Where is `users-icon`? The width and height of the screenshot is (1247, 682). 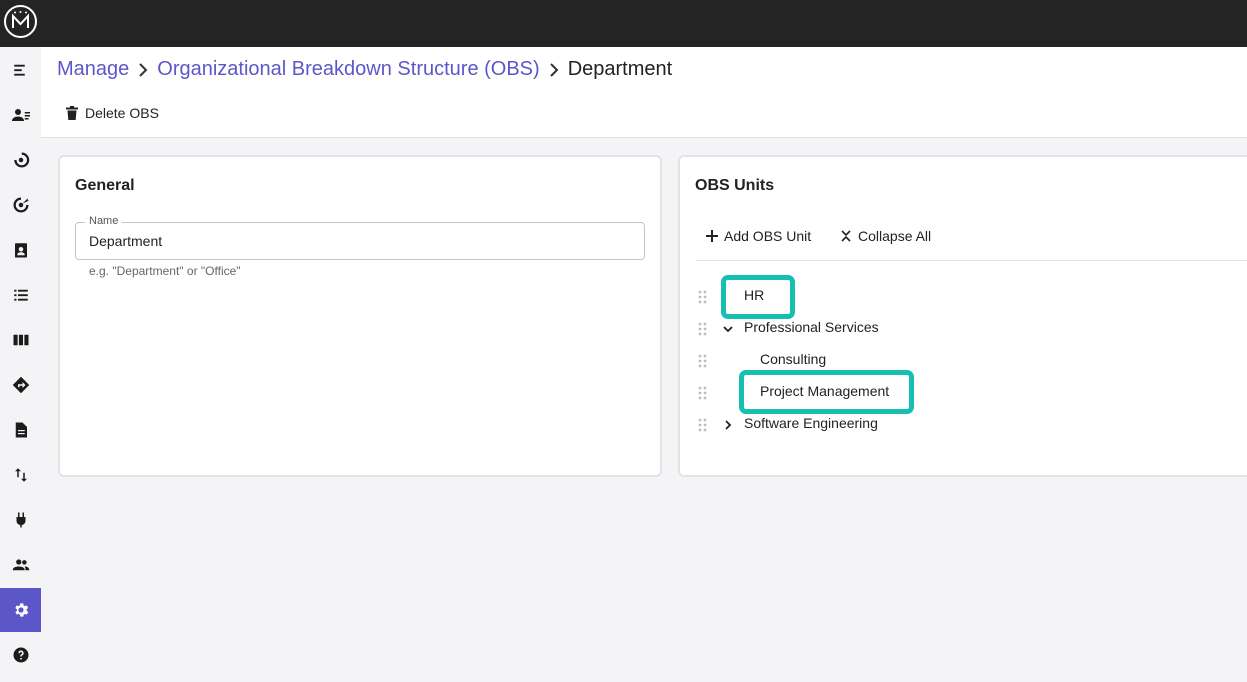 users-icon is located at coordinates (20, 565).